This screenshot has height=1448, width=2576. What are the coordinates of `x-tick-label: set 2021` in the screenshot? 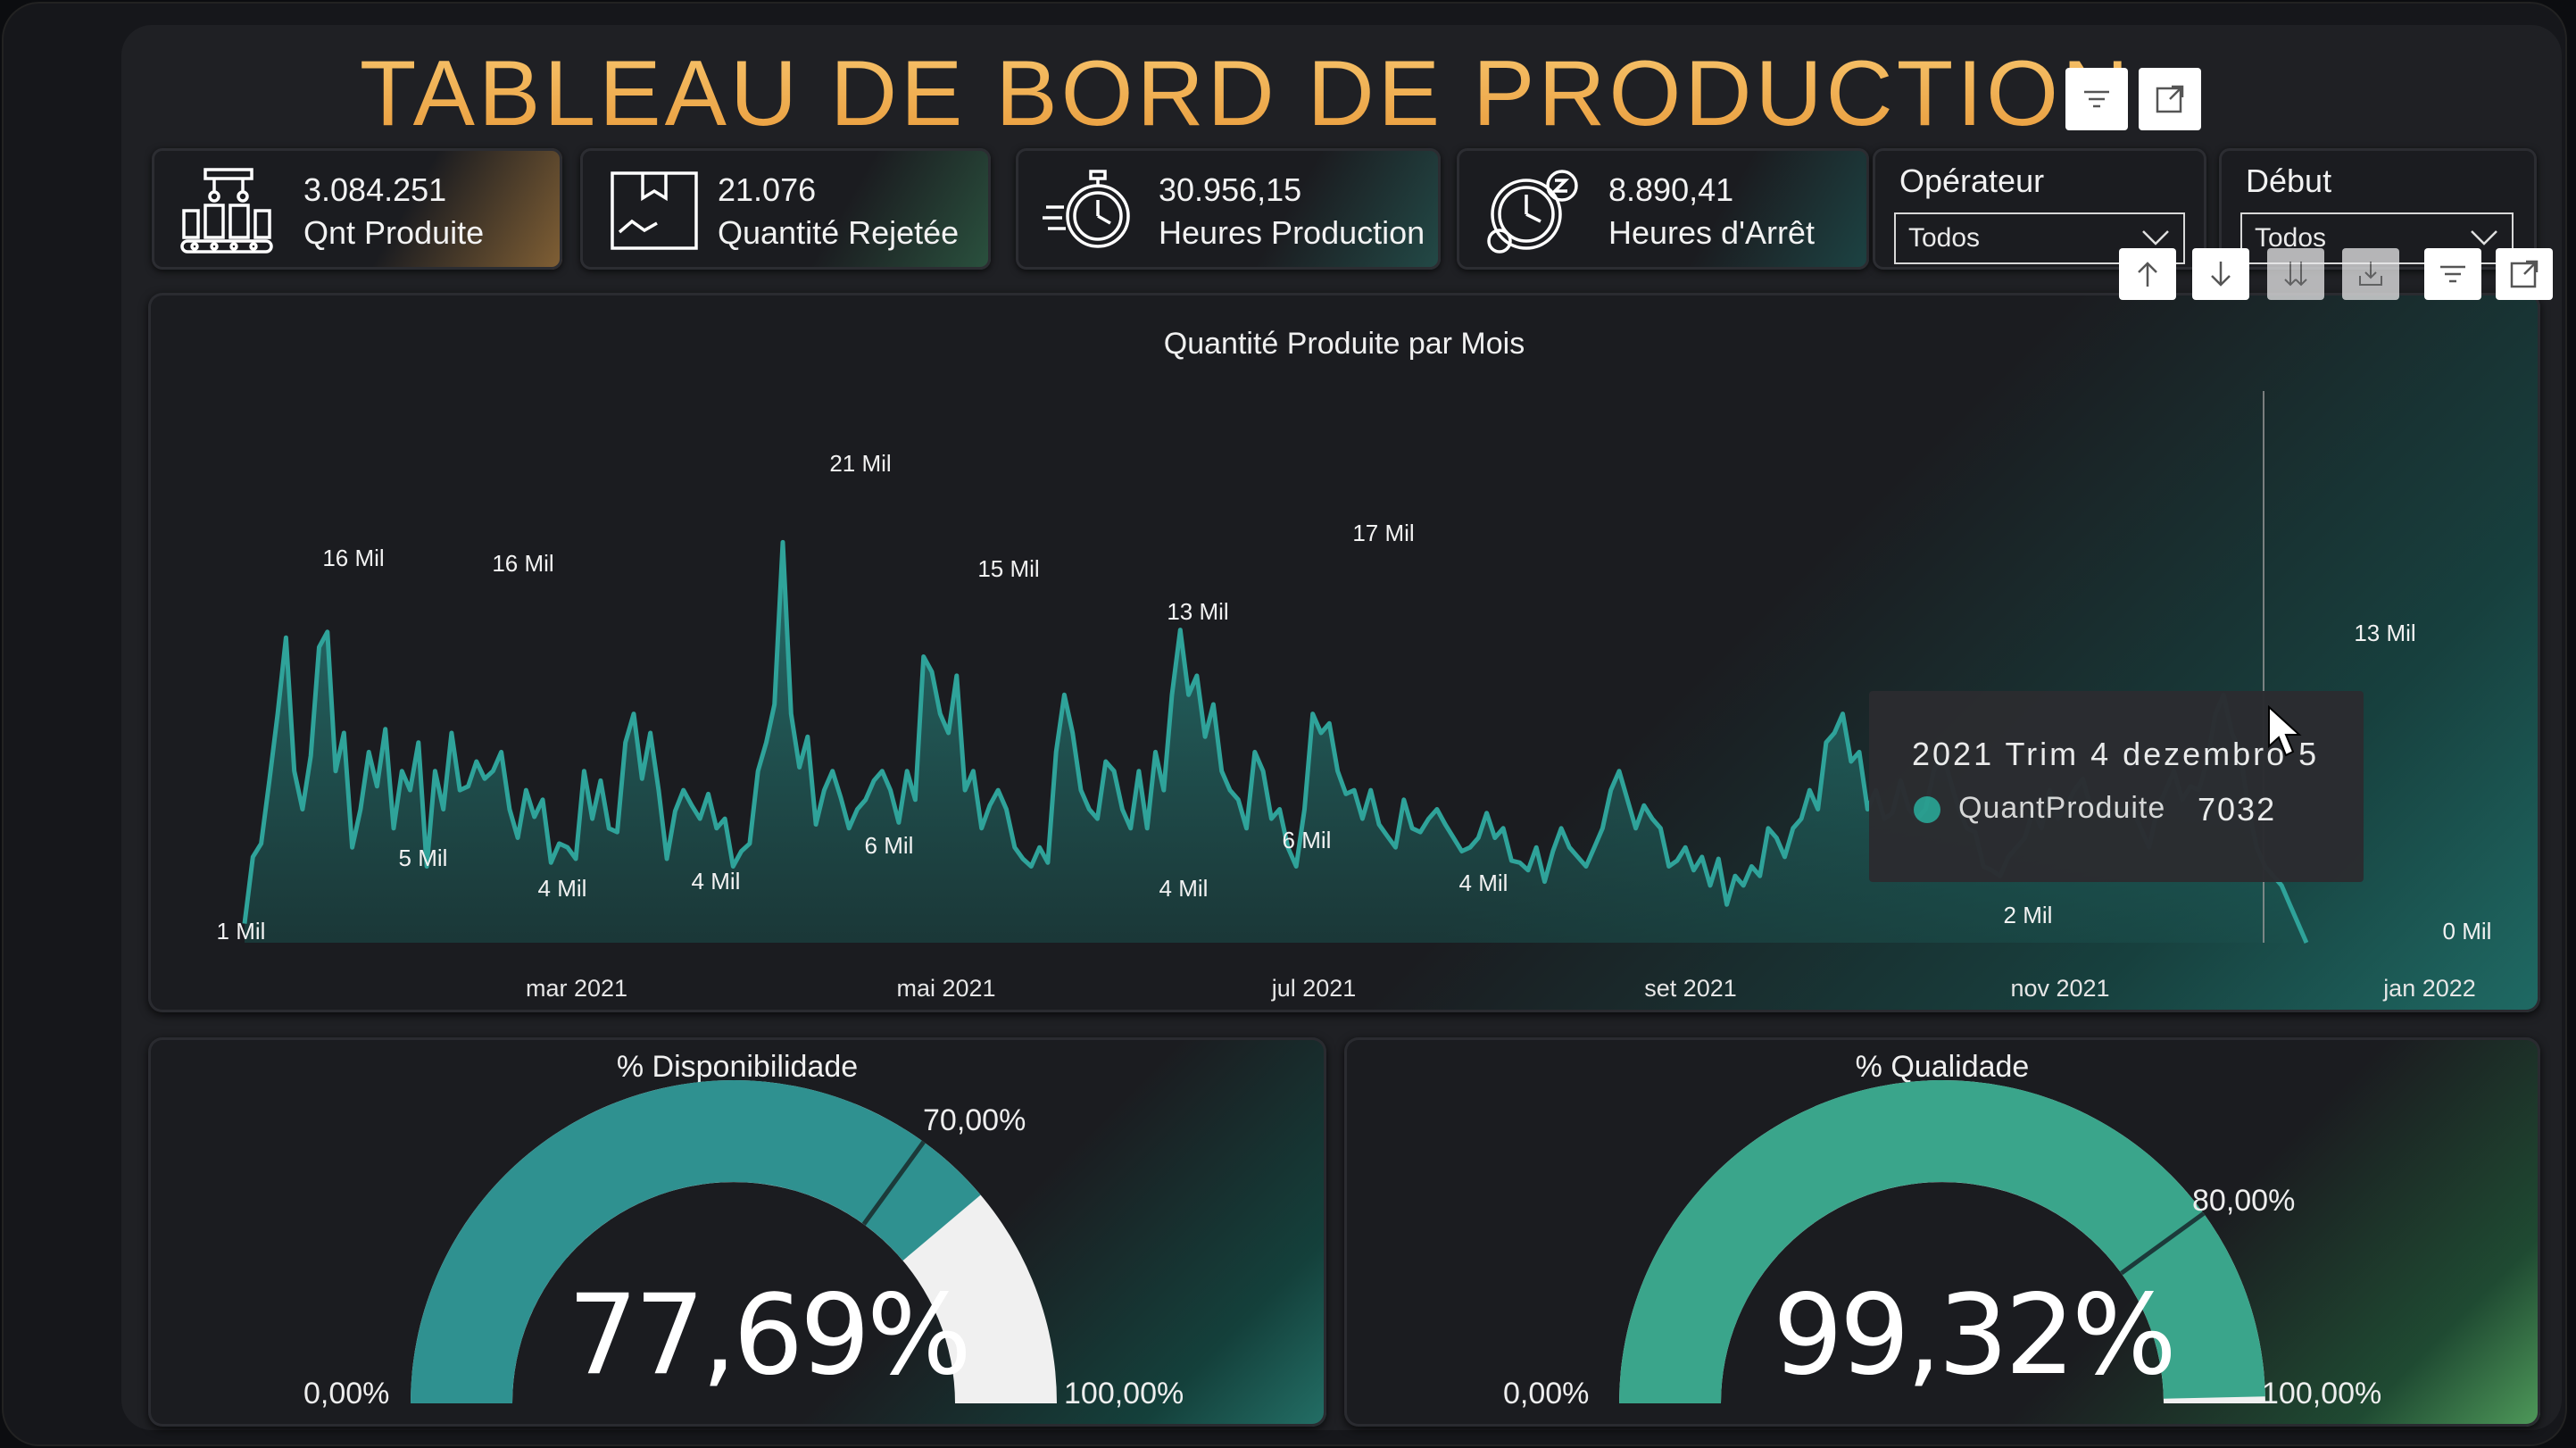 It's located at (1691, 988).